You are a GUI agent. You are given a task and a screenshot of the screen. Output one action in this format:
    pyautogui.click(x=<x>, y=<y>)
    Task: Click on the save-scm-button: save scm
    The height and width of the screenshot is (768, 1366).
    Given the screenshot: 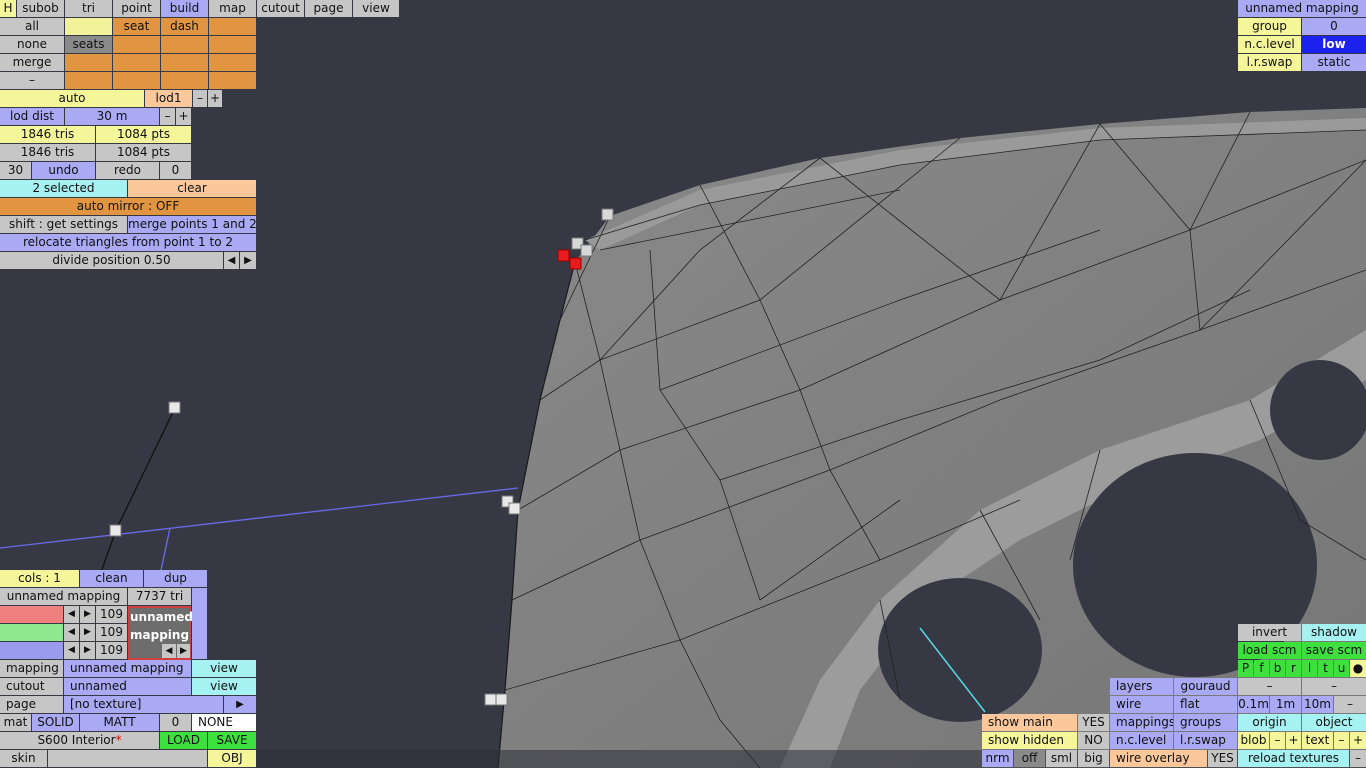 What is the action you would take?
    pyautogui.click(x=1334, y=650)
    